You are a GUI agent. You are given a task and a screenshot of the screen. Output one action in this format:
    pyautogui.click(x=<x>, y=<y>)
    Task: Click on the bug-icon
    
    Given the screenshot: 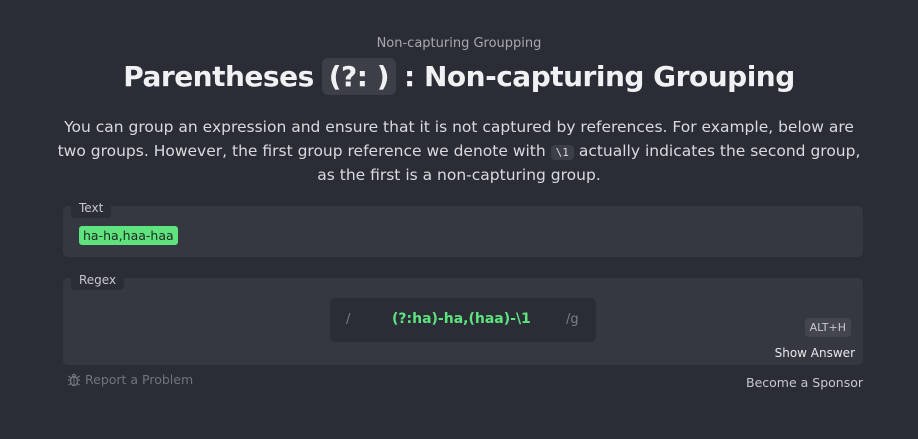 What is the action you would take?
    pyautogui.click(x=74, y=380)
    